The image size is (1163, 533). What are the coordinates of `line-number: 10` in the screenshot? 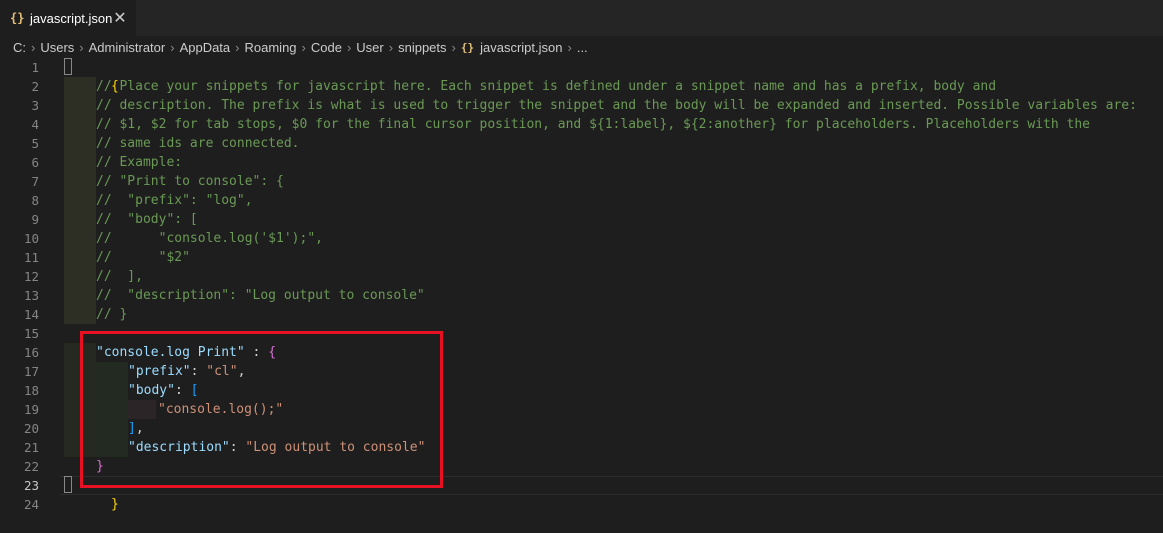 It's located at (31, 238).